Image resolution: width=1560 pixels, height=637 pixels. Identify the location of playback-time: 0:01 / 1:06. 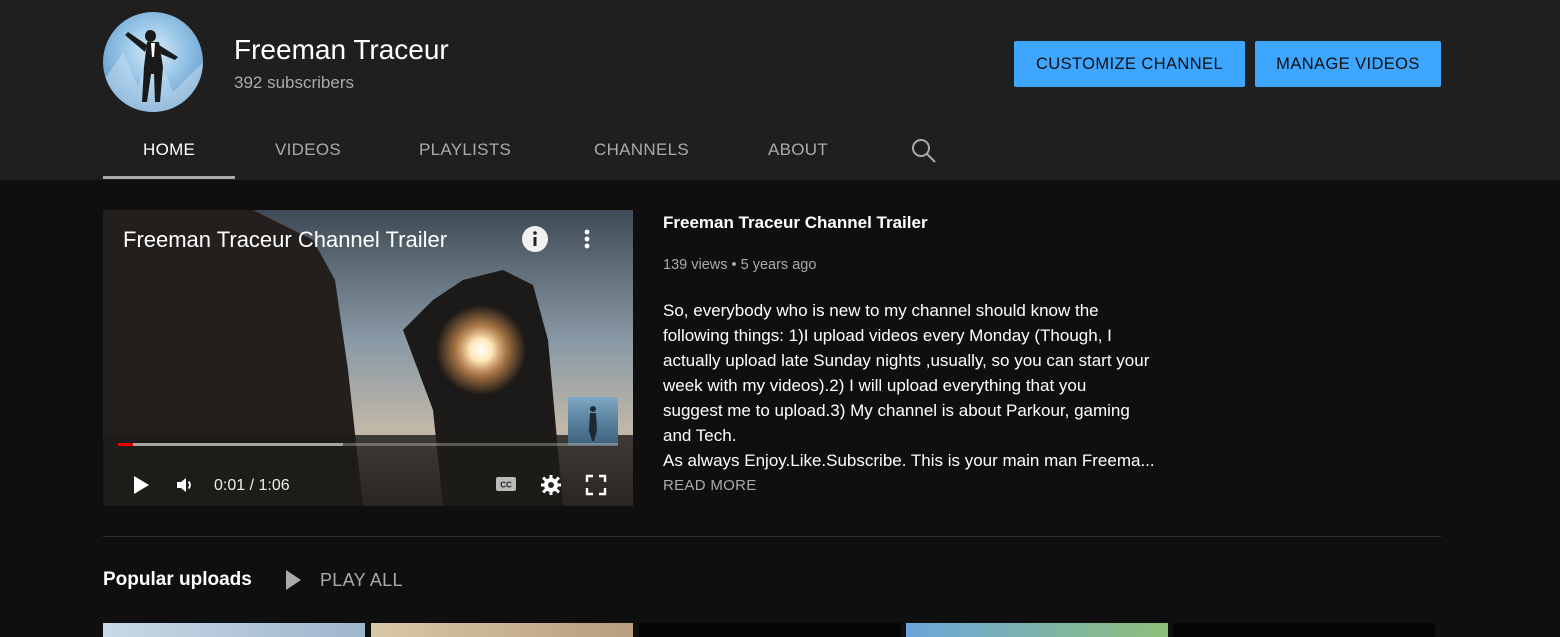
(252, 485).